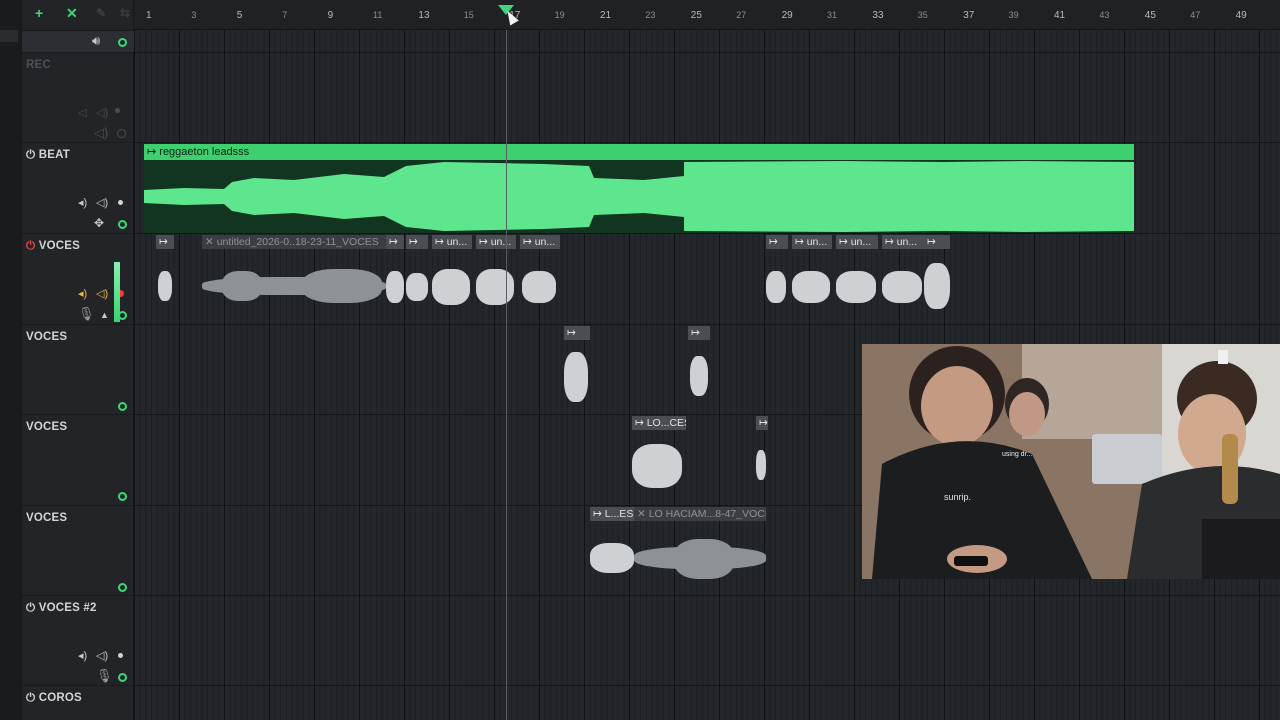  What do you see at coordinates (330, 15) in the screenshot?
I see `ruler-tick-label: 9` at bounding box center [330, 15].